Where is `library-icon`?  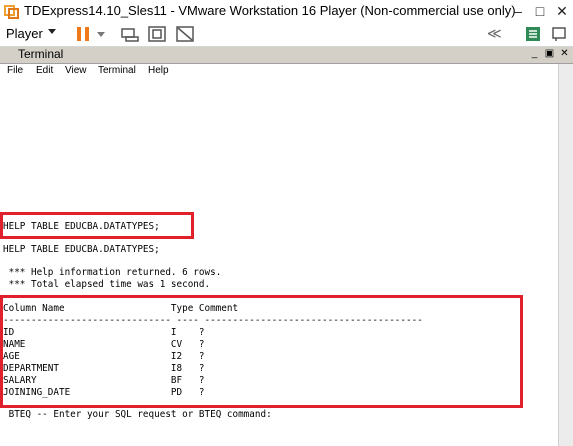
library-icon is located at coordinates (533, 34).